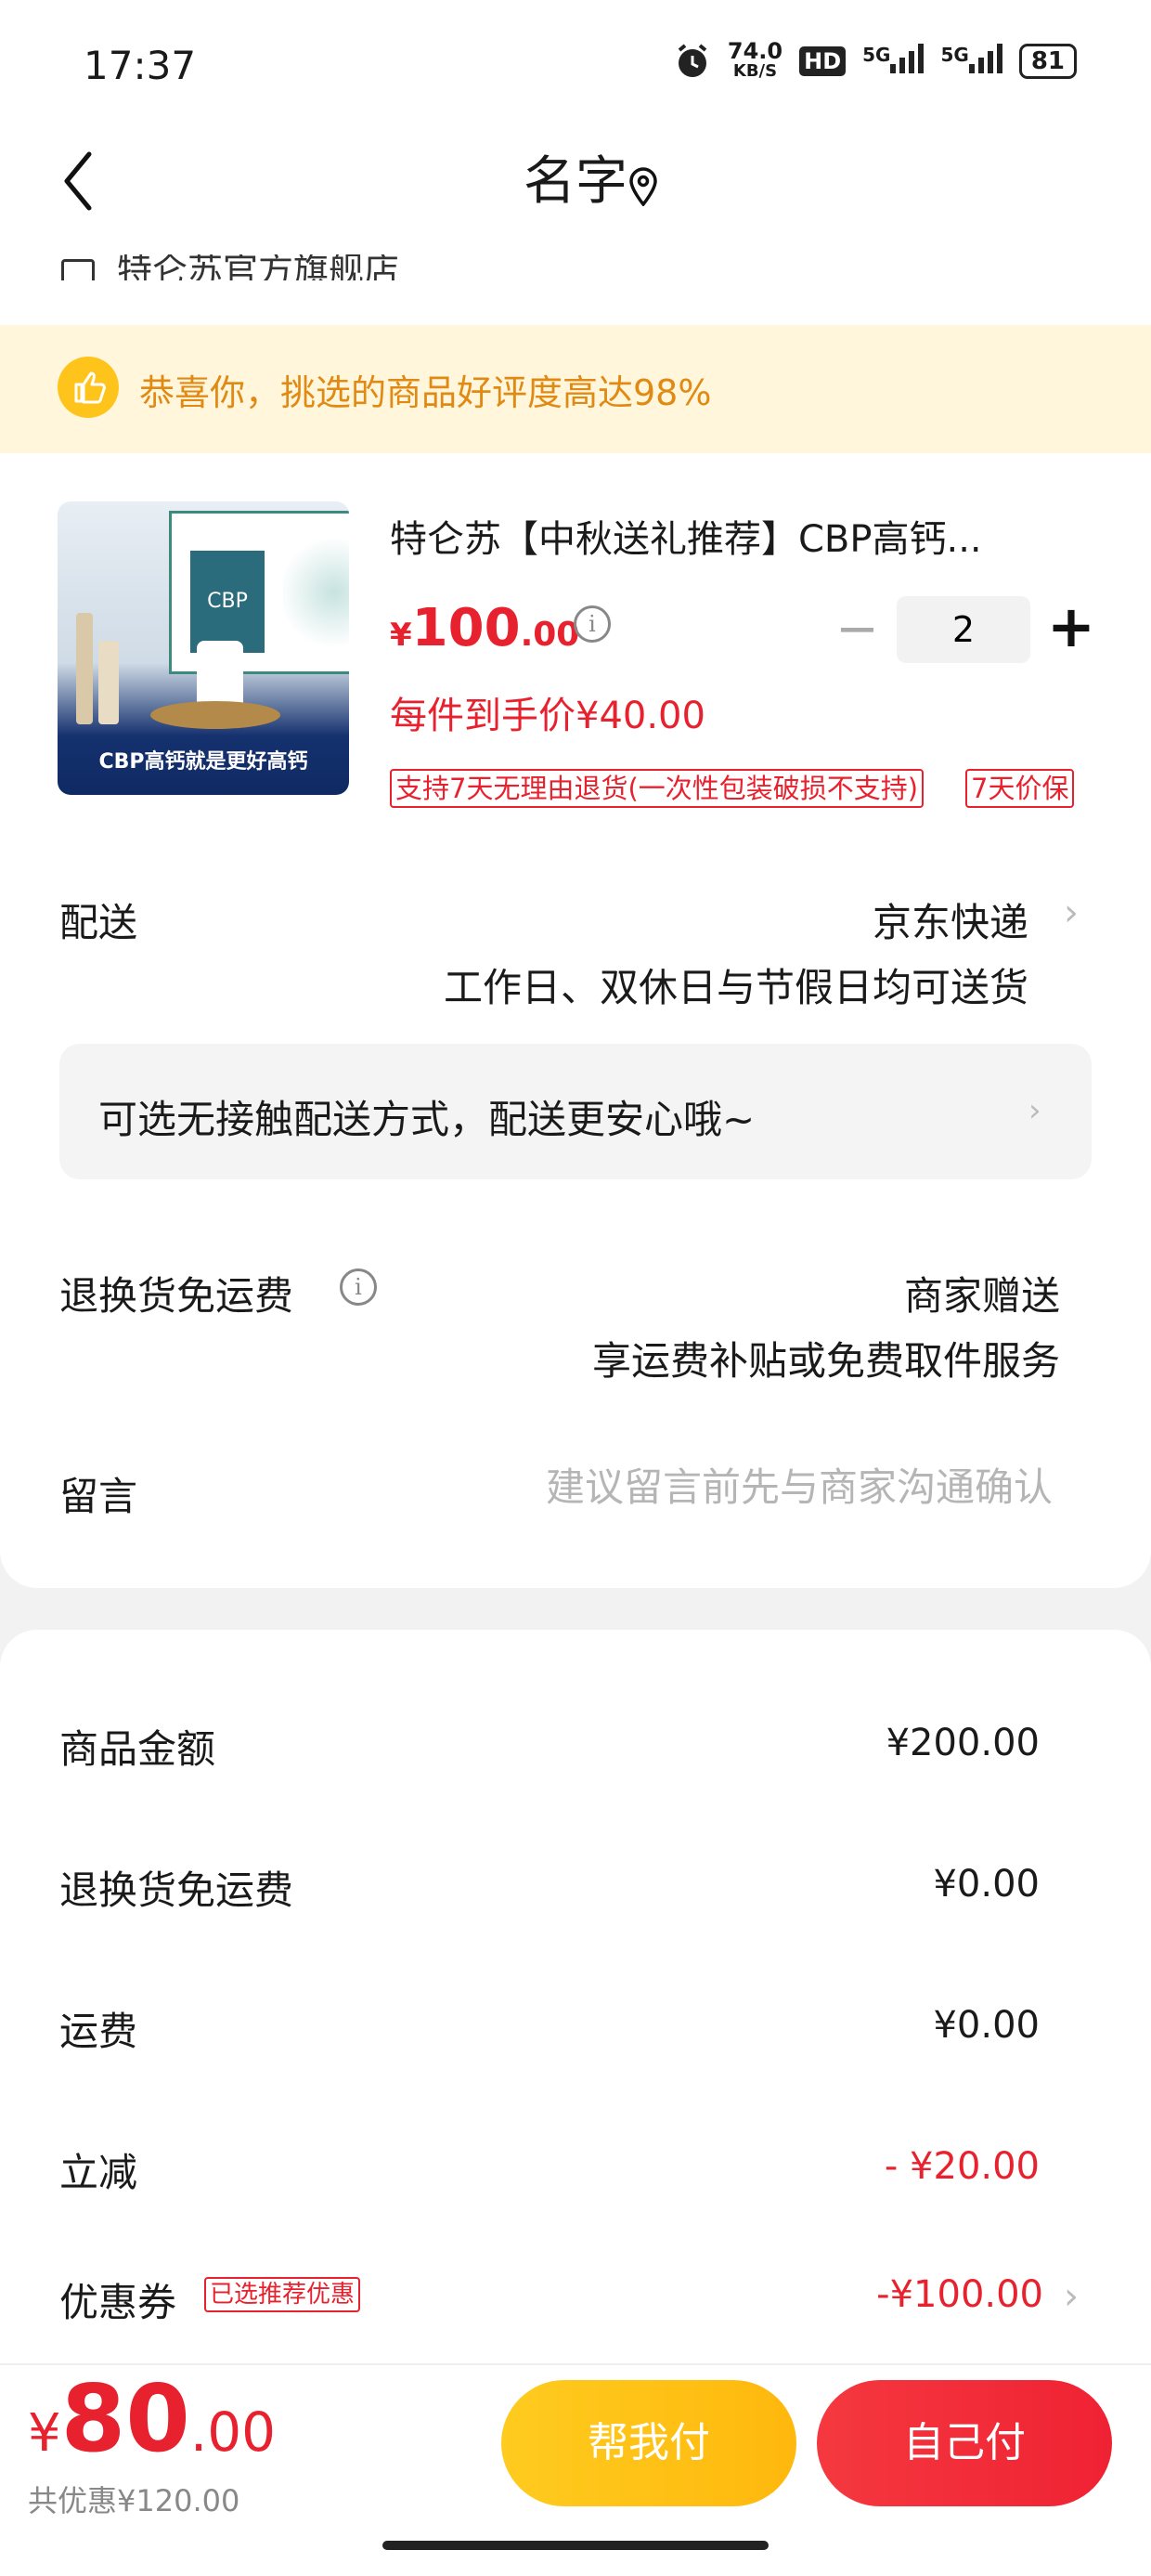 Image resolution: width=1151 pixels, height=2576 pixels. Describe the element at coordinates (98, 2172) in the screenshot. I see `summary-discount-label: 立减` at that location.